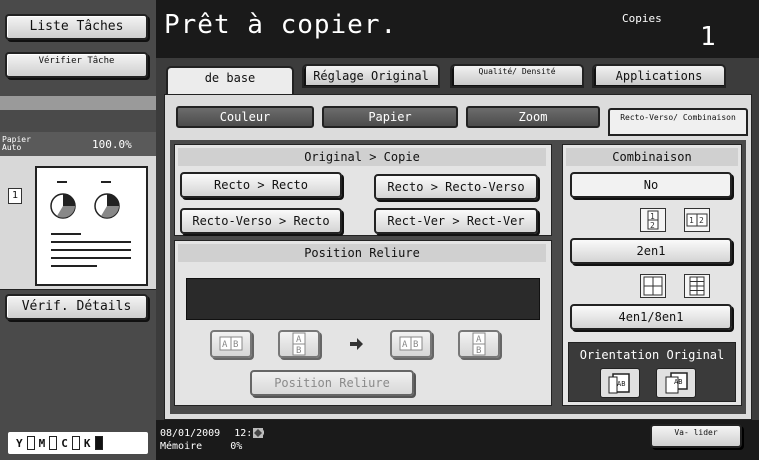  I want to click on sidebar-divider, so click(78, 103).